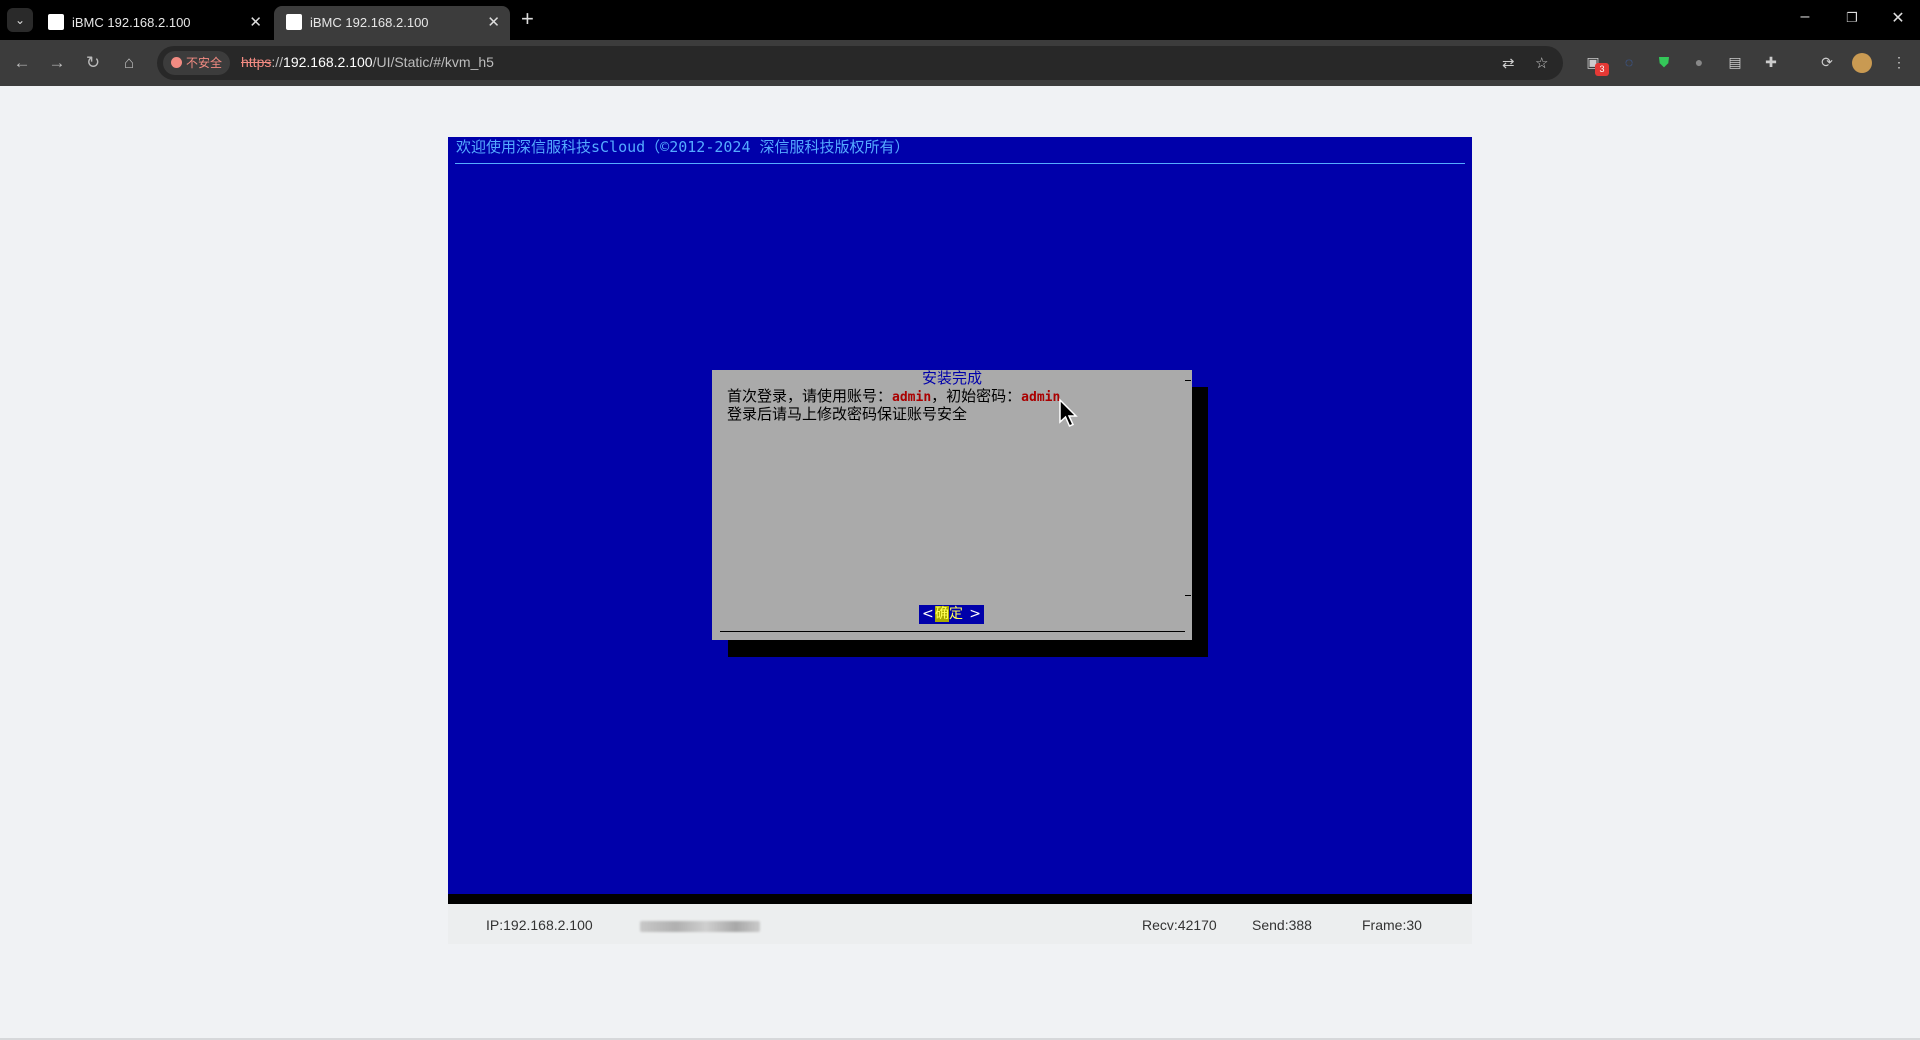 The height and width of the screenshot is (1040, 1920). I want to click on profile-avatar, so click(1862, 63).